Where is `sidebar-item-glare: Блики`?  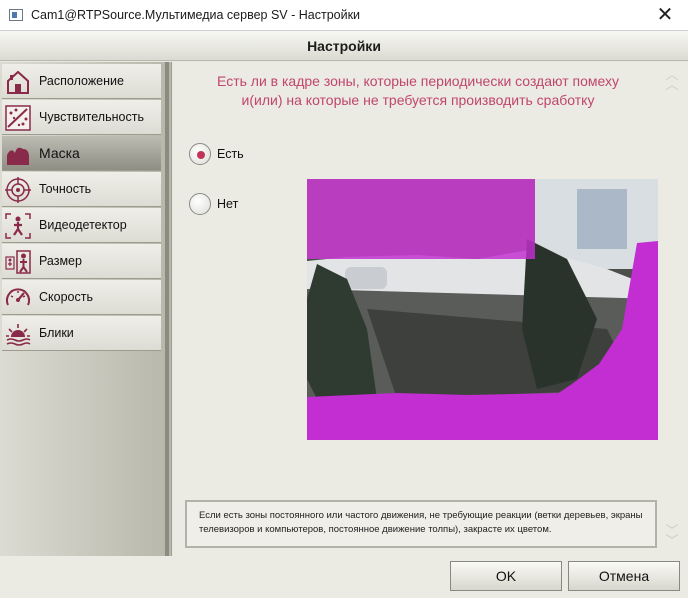 sidebar-item-glare: Блики is located at coordinates (81, 333).